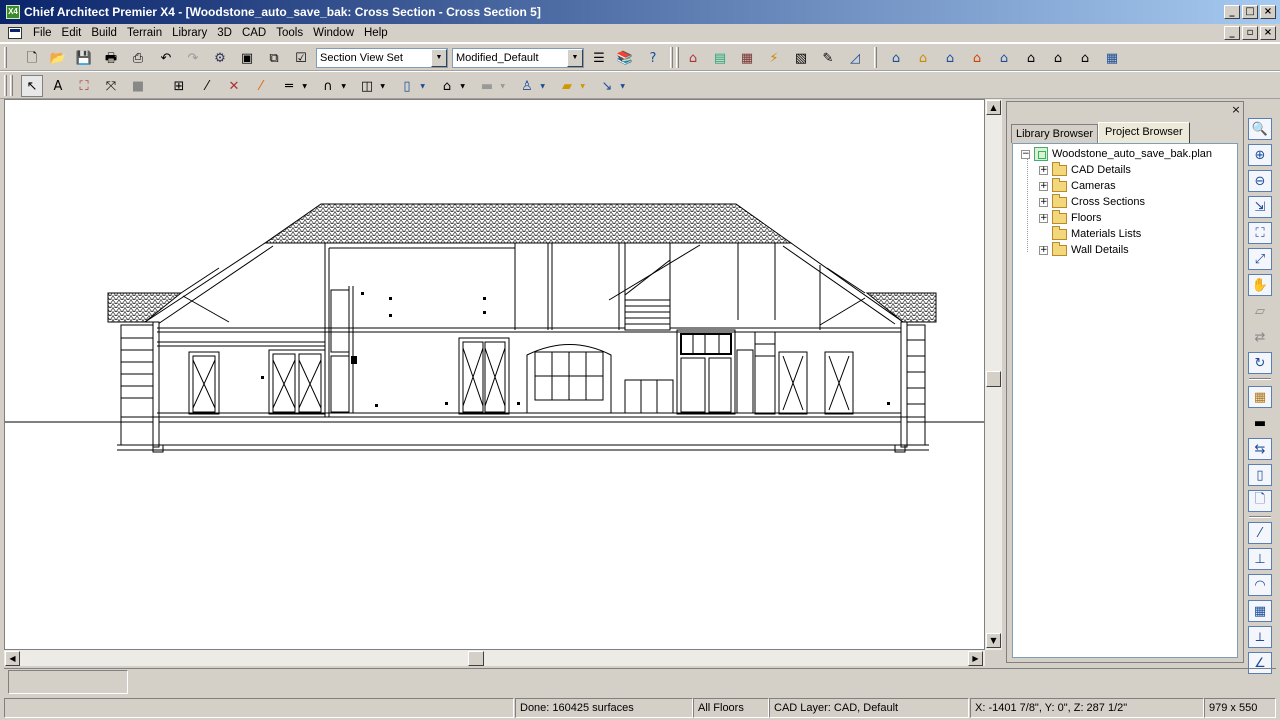  Describe the element at coordinates (72, 33) in the screenshot. I see `menu-edit: Edit` at that location.